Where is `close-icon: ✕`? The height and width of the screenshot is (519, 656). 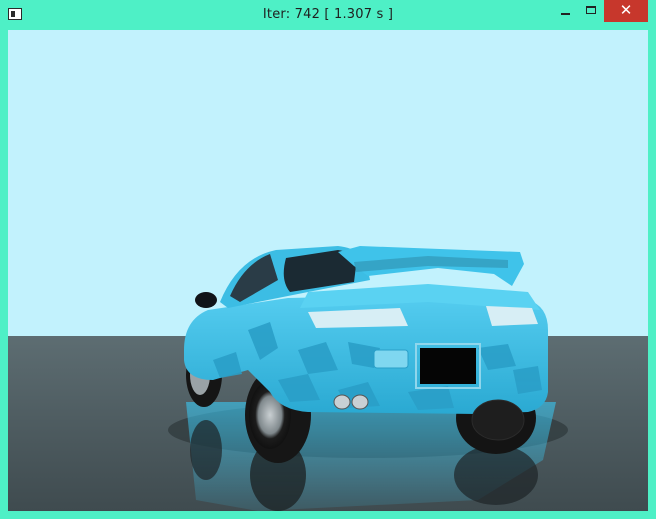
close-icon: ✕ is located at coordinates (626, 10).